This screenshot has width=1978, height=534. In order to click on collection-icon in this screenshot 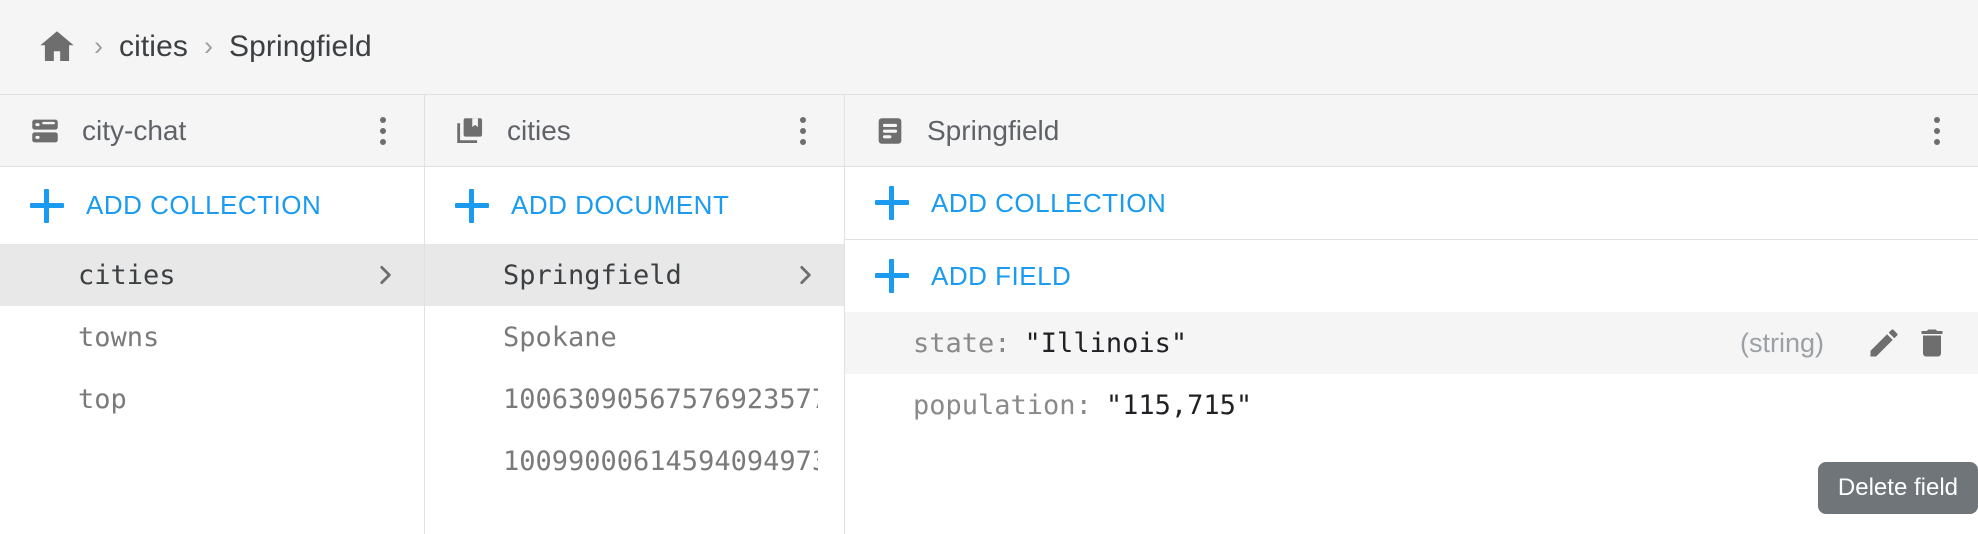, I will do `click(470, 131)`.